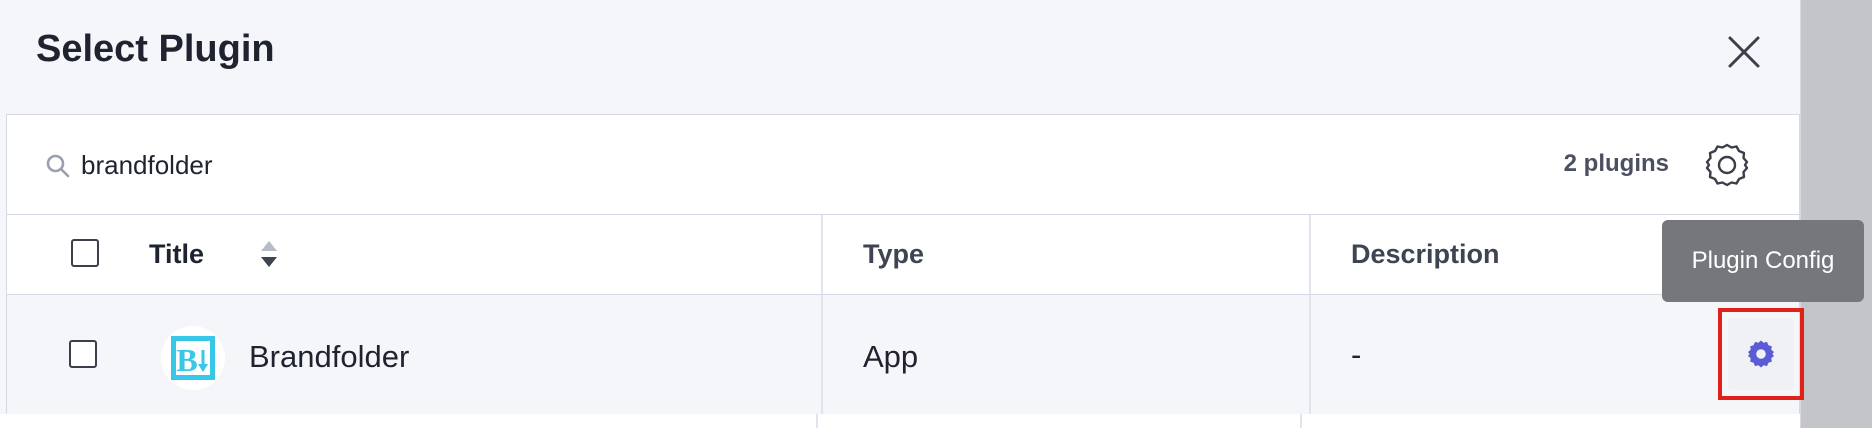  I want to click on column-title: Title, so click(177, 254).